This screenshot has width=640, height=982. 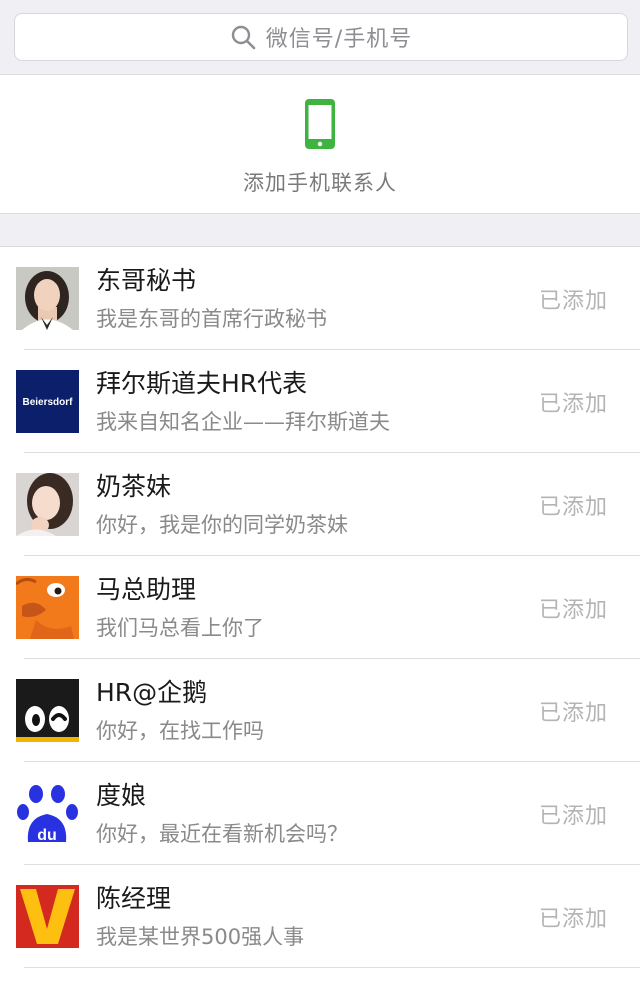 What do you see at coordinates (320, 230) in the screenshot?
I see `section-divider` at bounding box center [320, 230].